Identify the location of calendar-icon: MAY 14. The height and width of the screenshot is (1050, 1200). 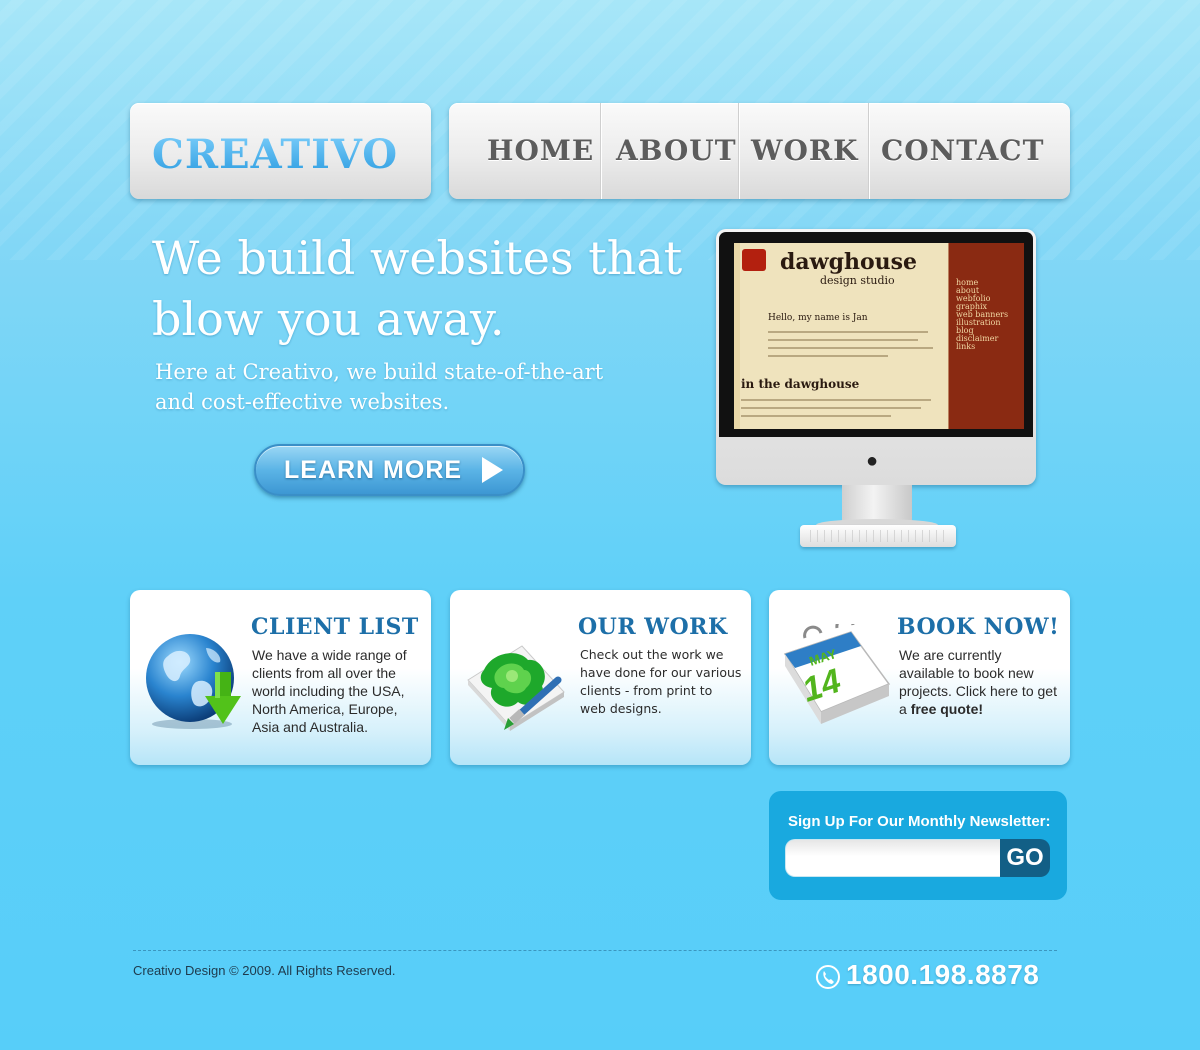
(837, 674).